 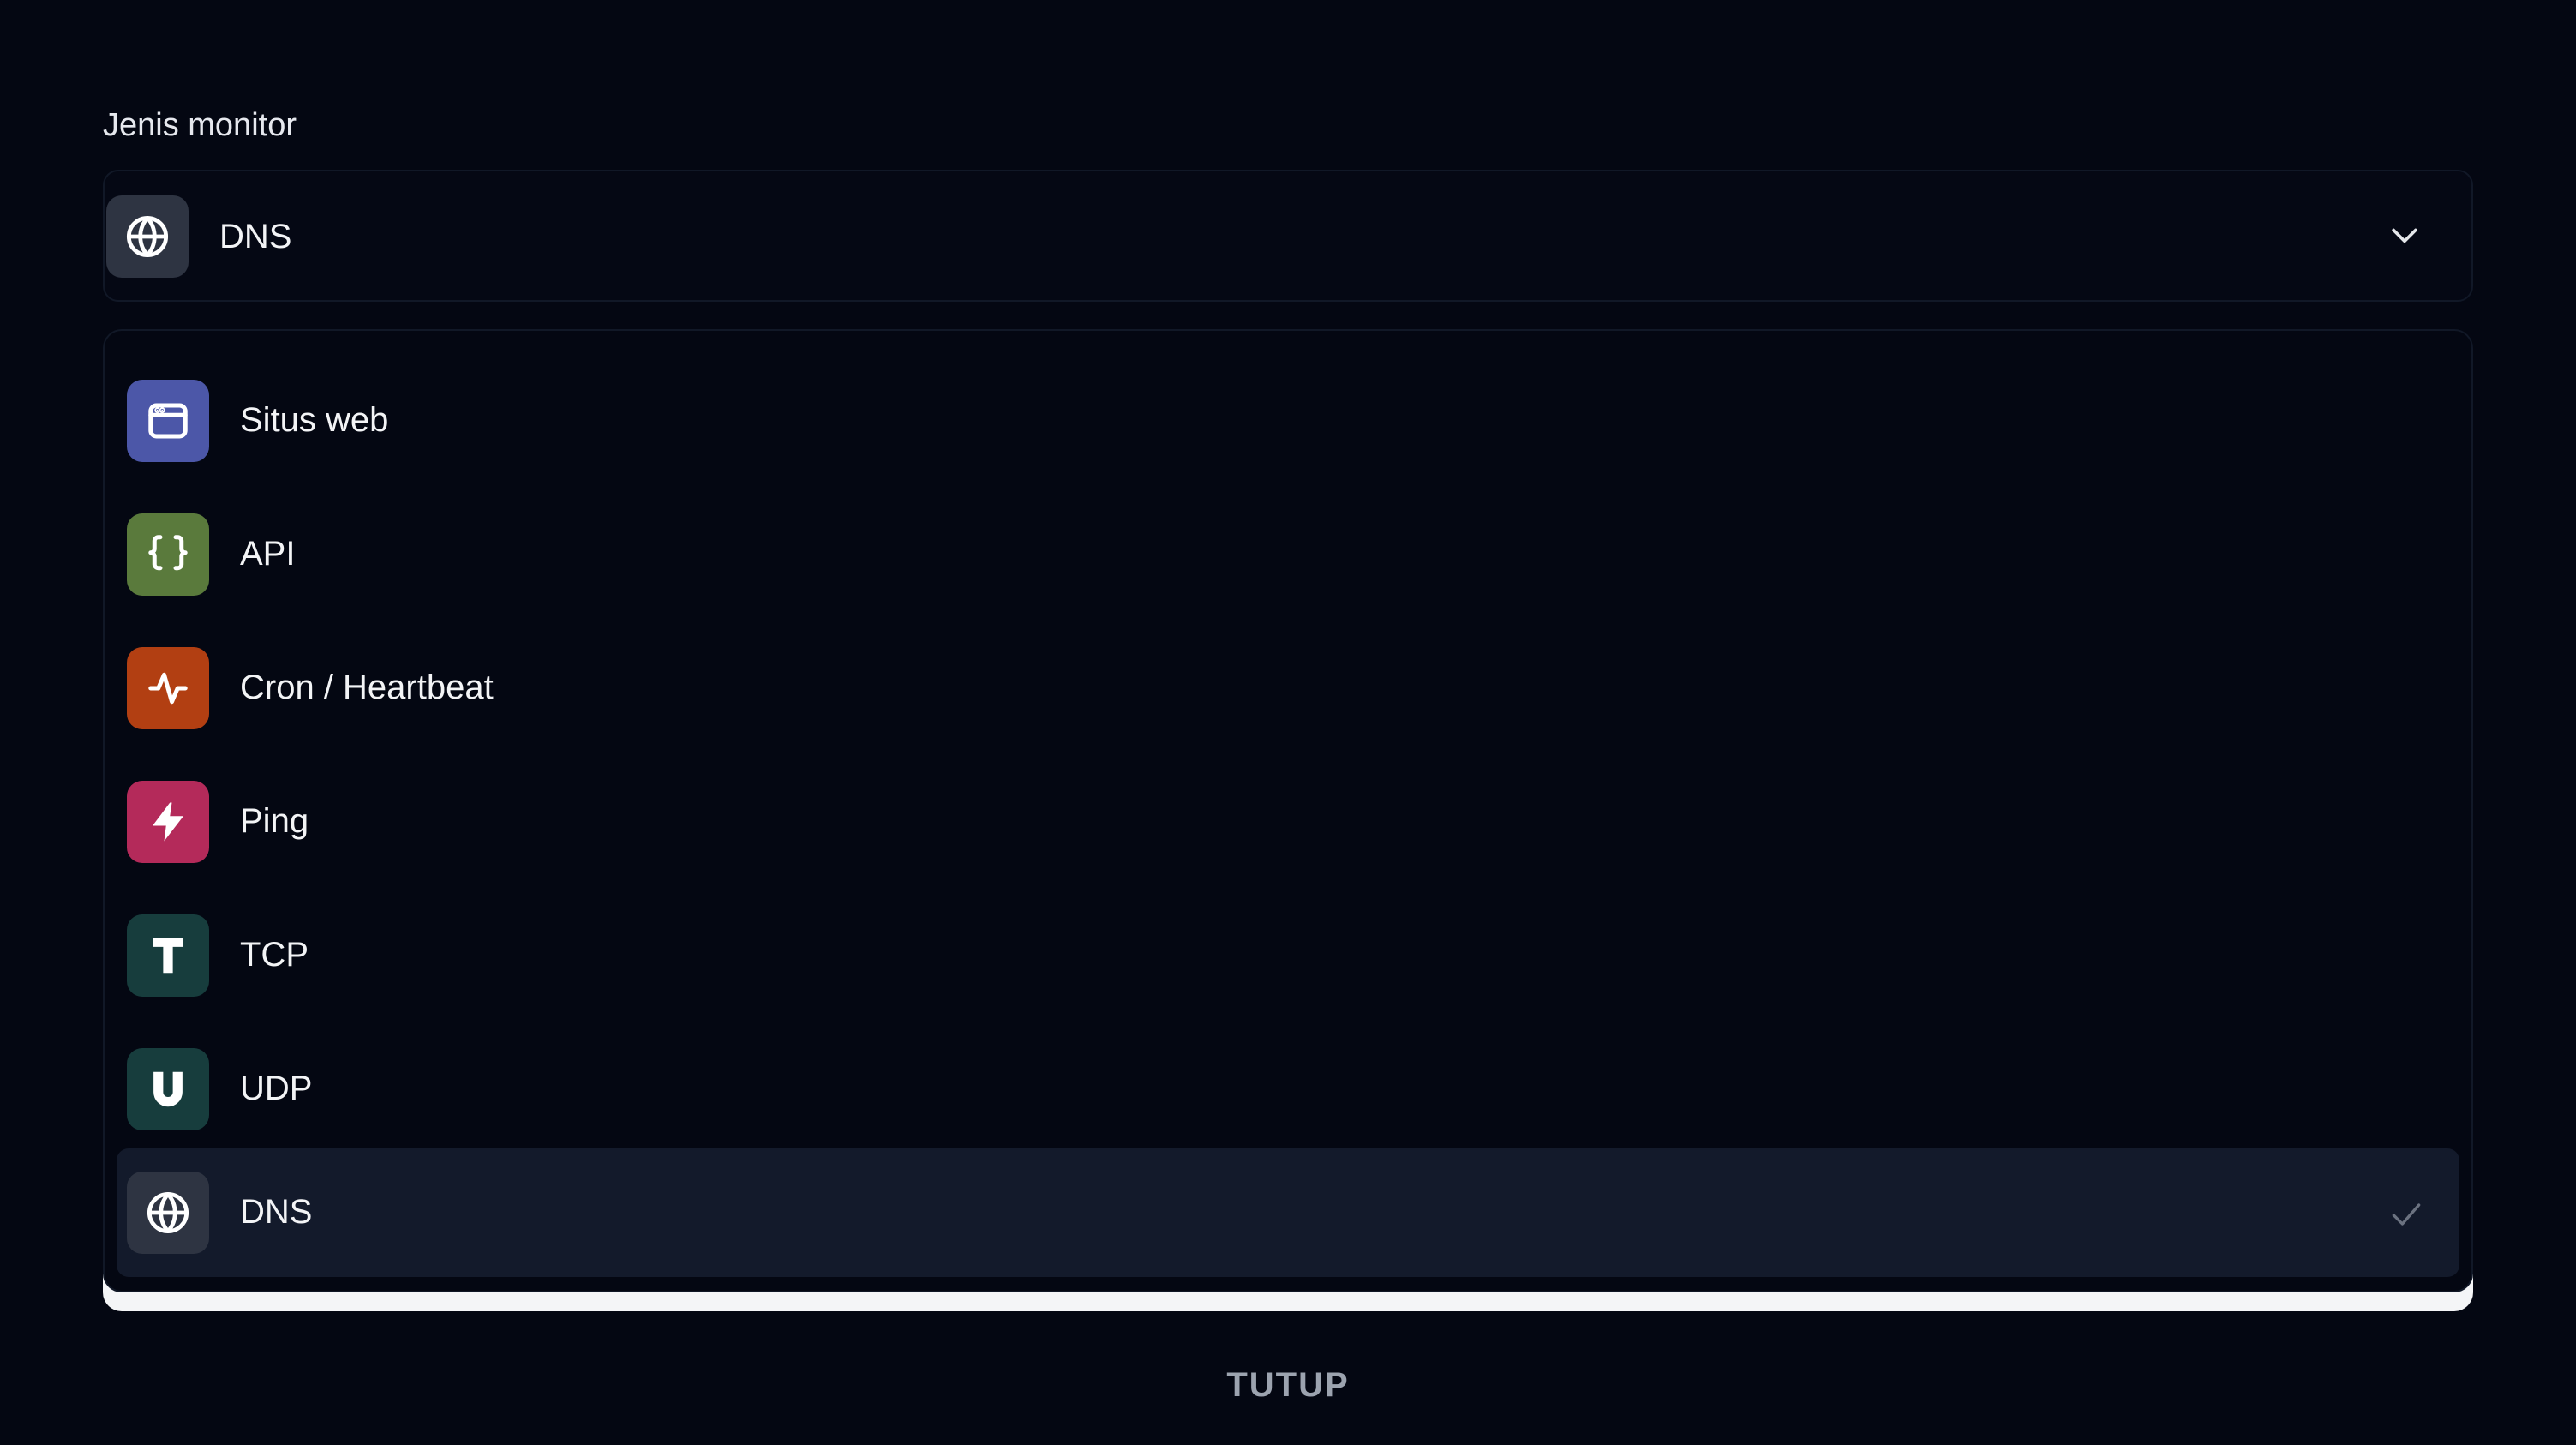 I want to click on option-udp: UDP, so click(x=1288, y=1089).